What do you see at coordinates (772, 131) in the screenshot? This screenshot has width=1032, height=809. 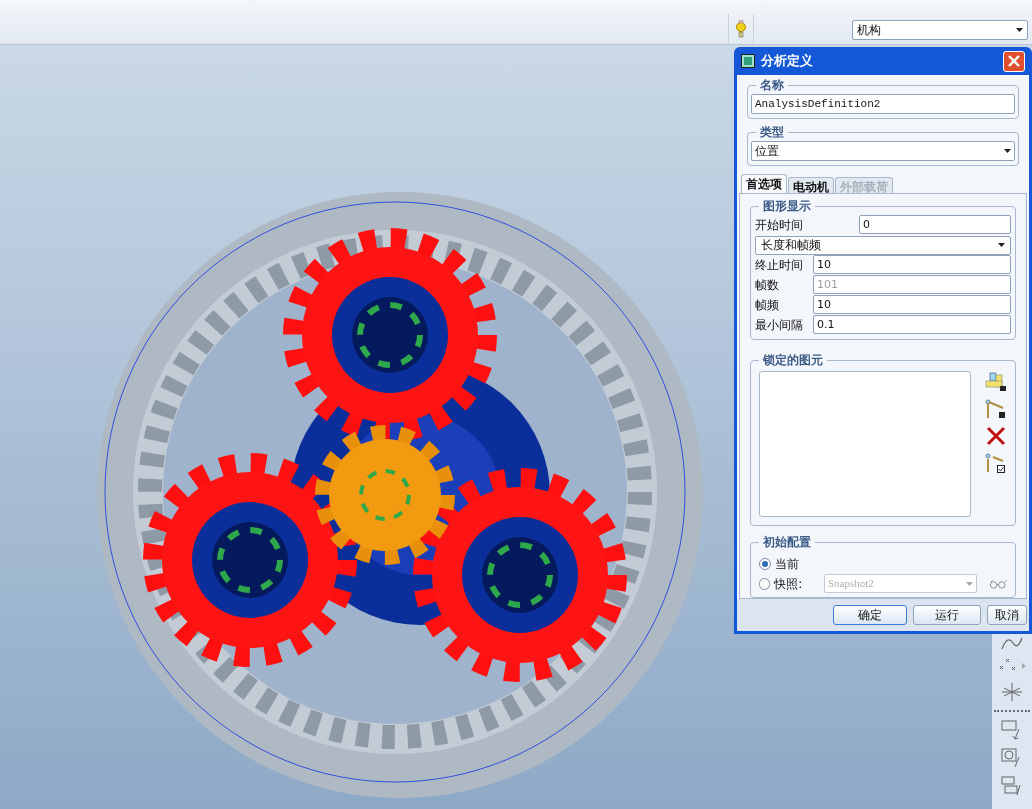 I see `group-label: 类型` at bounding box center [772, 131].